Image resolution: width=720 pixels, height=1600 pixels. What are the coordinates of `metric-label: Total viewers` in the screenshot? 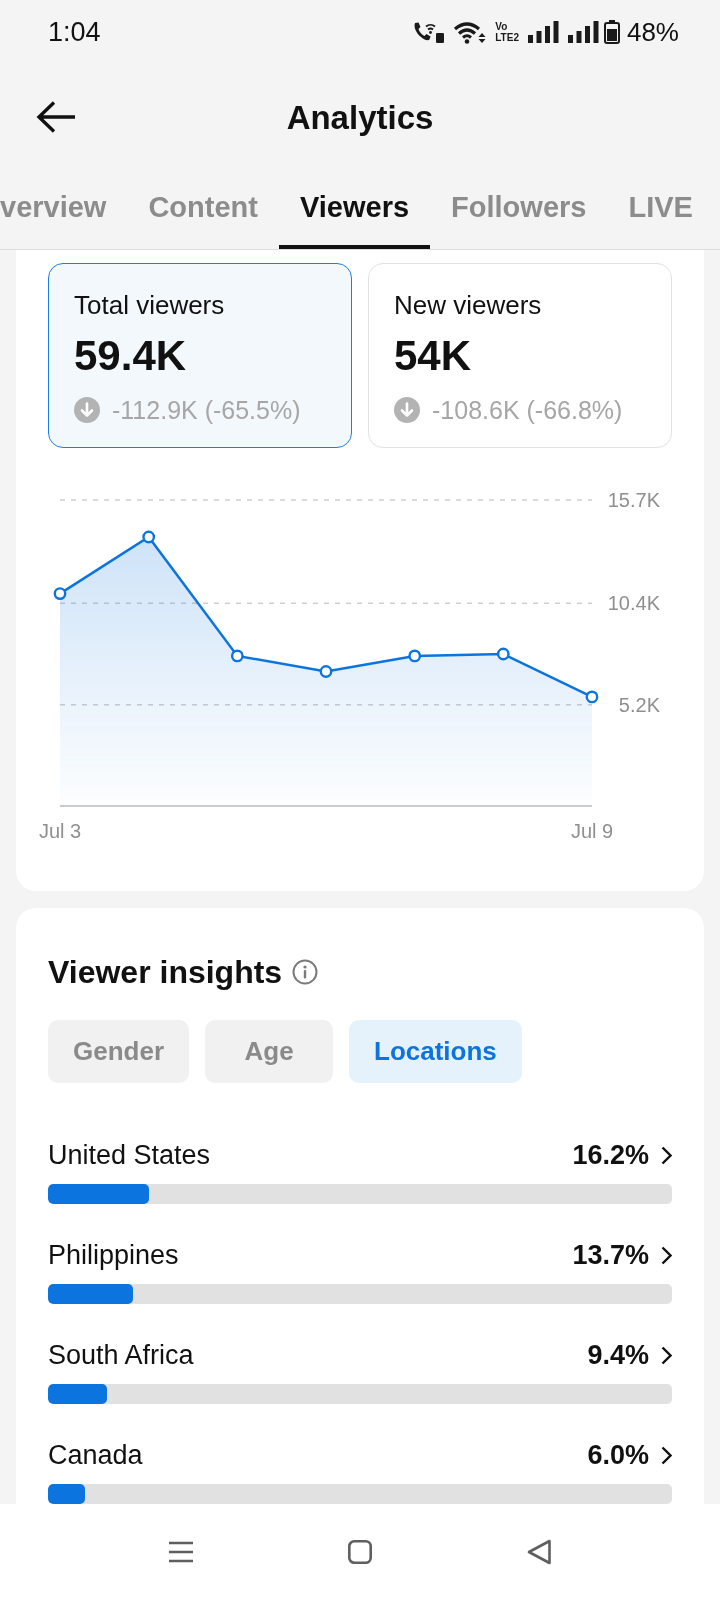 It's located at (149, 305).